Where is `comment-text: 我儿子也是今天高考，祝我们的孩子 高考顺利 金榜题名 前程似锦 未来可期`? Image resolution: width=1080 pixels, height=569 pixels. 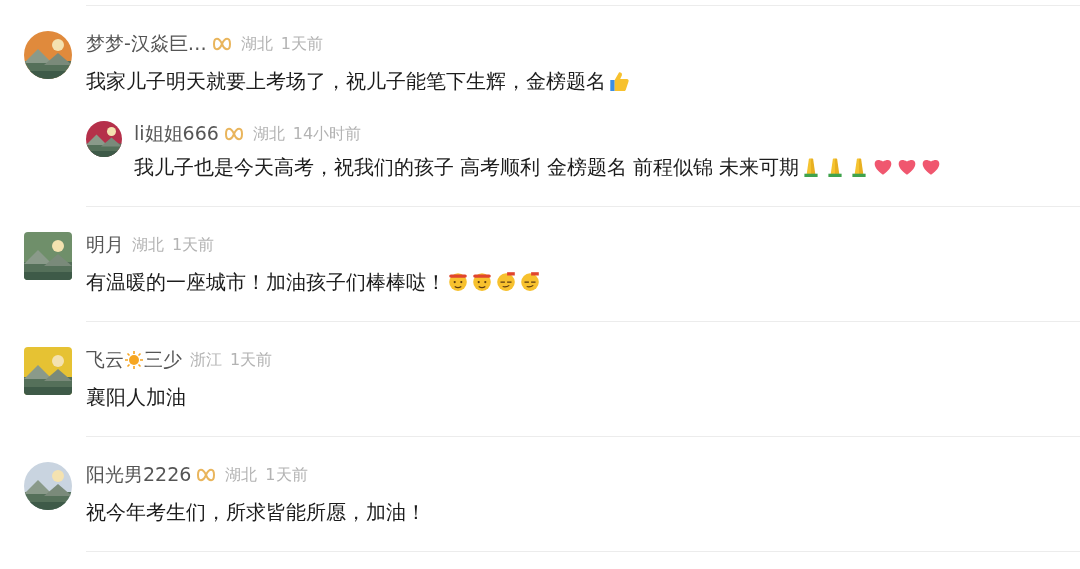 comment-text: 我儿子也是今天高考，祝我们的孩子 高考顺利 金榜题名 前程似锦 未来可期 is located at coordinates (539, 167).